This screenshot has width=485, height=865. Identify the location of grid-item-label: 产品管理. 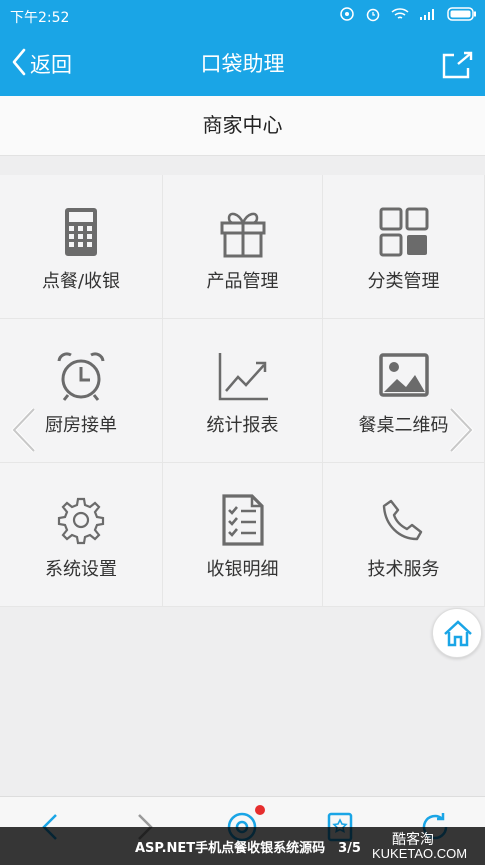
(242, 281).